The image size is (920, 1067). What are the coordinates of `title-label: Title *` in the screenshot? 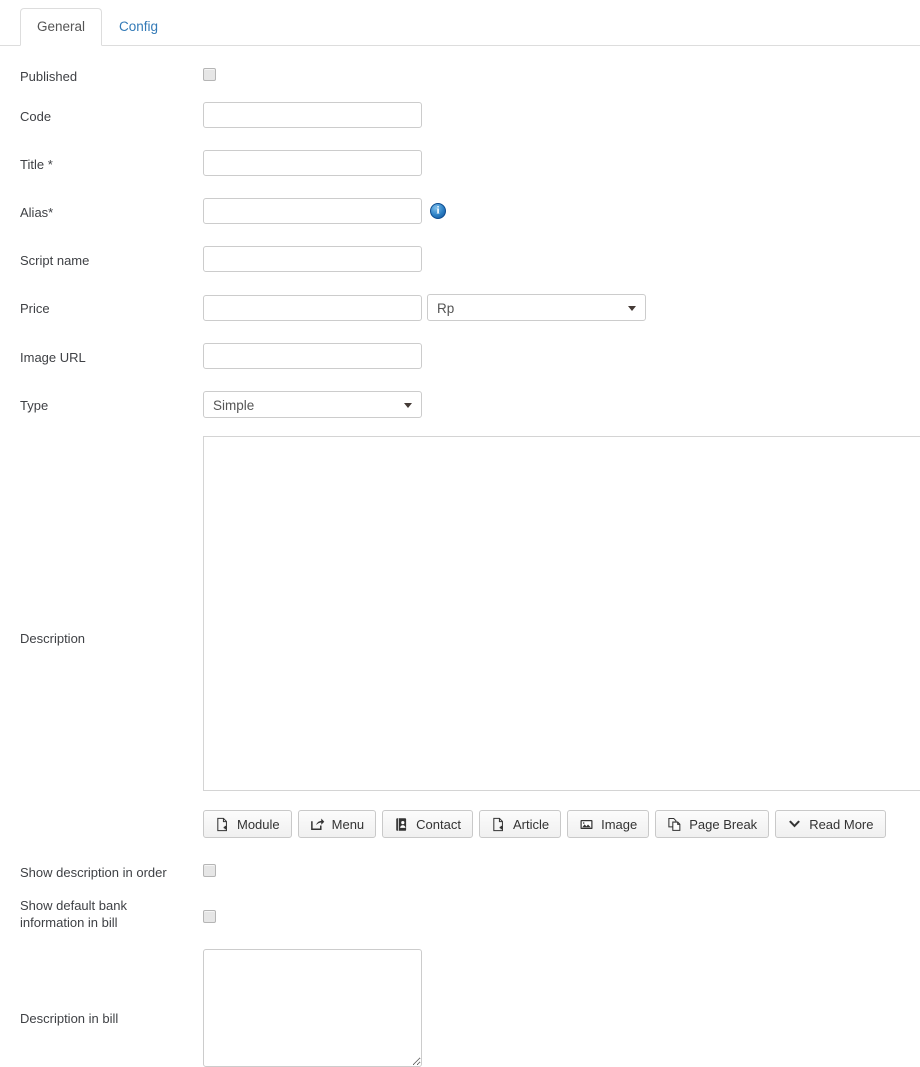 It's located at (36, 164).